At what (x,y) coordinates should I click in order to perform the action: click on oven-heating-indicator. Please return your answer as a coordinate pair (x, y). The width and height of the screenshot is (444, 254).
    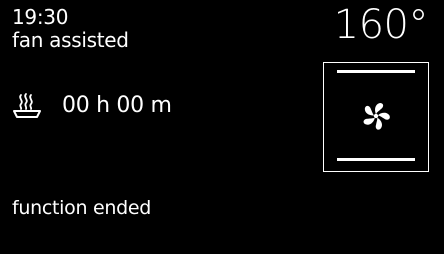
    Looking at the image, I should click on (376, 117).